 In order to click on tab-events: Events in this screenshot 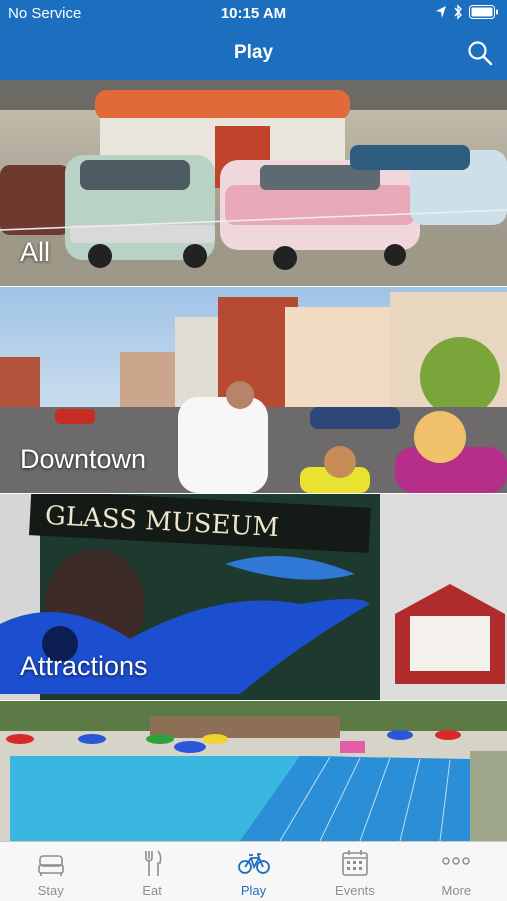, I will do `click(354, 871)`.